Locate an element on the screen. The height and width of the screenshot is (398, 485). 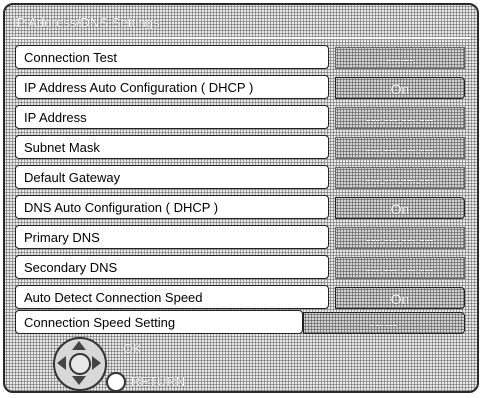
ip-auto-config-value: On is located at coordinates (400, 88).